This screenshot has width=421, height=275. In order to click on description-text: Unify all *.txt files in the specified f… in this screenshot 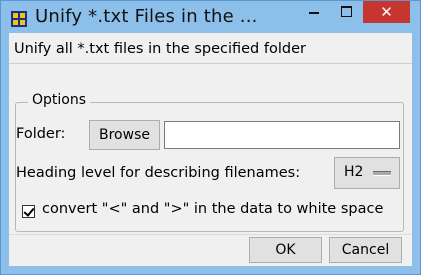, I will do `click(160, 49)`.